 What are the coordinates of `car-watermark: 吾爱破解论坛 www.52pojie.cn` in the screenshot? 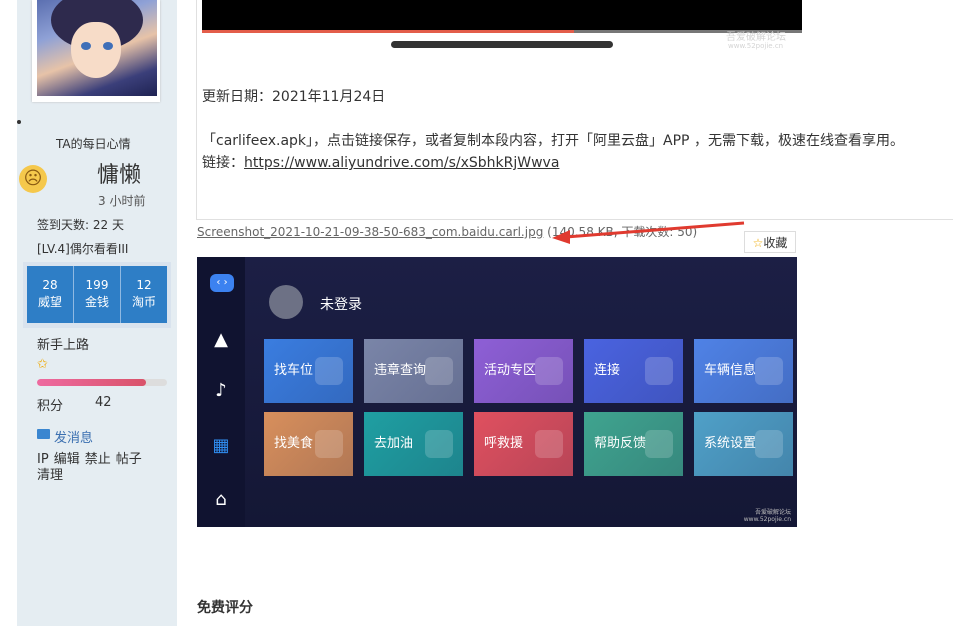 It's located at (767, 516).